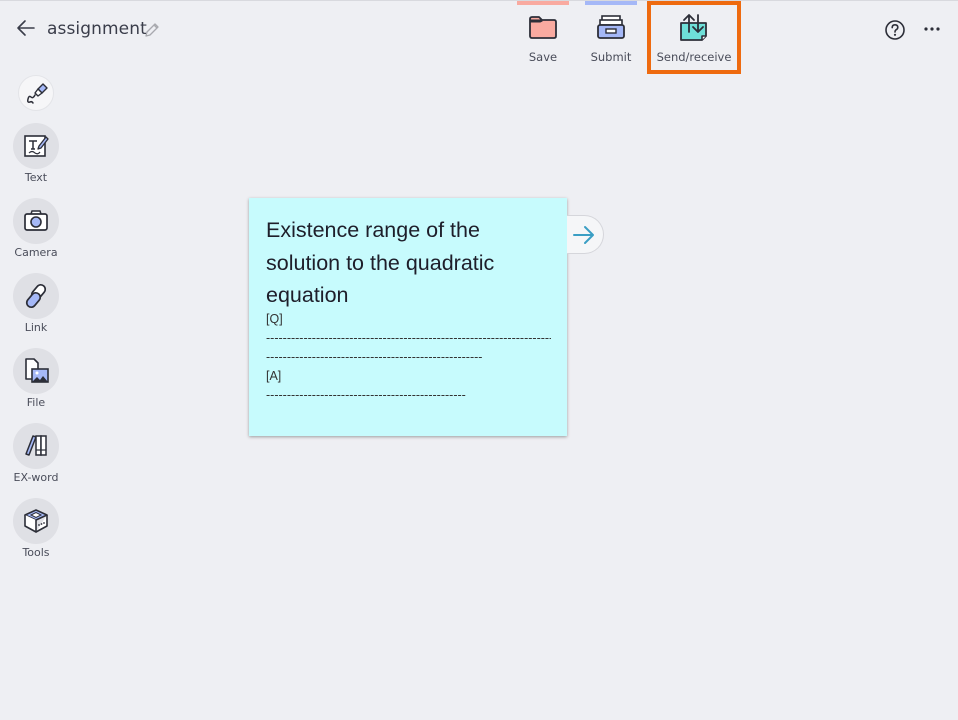 This screenshot has height=720, width=958. I want to click on file-circle, so click(36, 371).